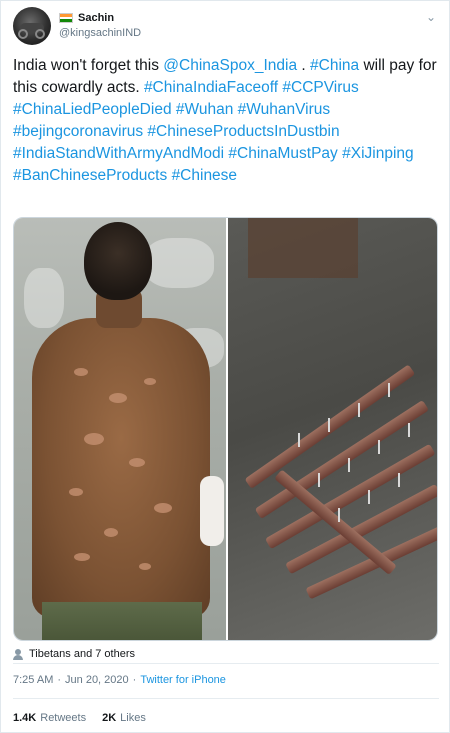 The image size is (450, 733). What do you see at coordinates (18, 654) in the screenshot?
I see `person-icon` at bounding box center [18, 654].